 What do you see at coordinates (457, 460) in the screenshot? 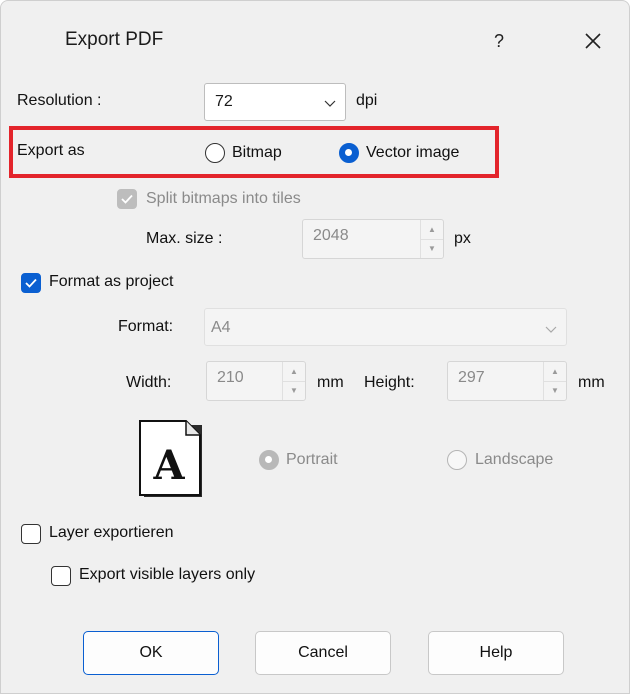
I see `landscape-radio` at bounding box center [457, 460].